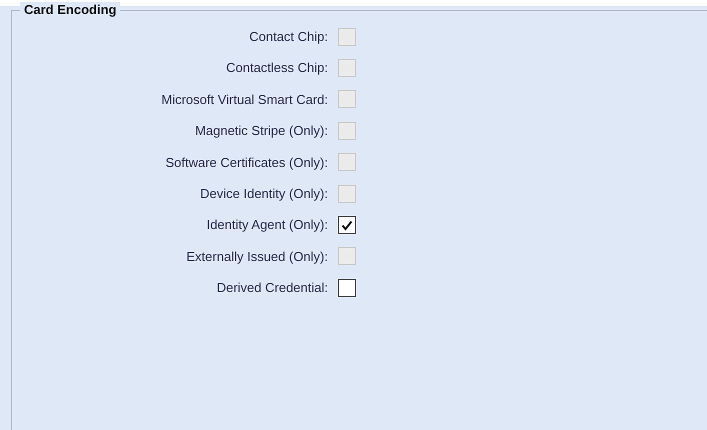 Image resolution: width=707 pixels, height=430 pixels. I want to click on option-label: Magnetic Stripe (Only):, so click(261, 131).